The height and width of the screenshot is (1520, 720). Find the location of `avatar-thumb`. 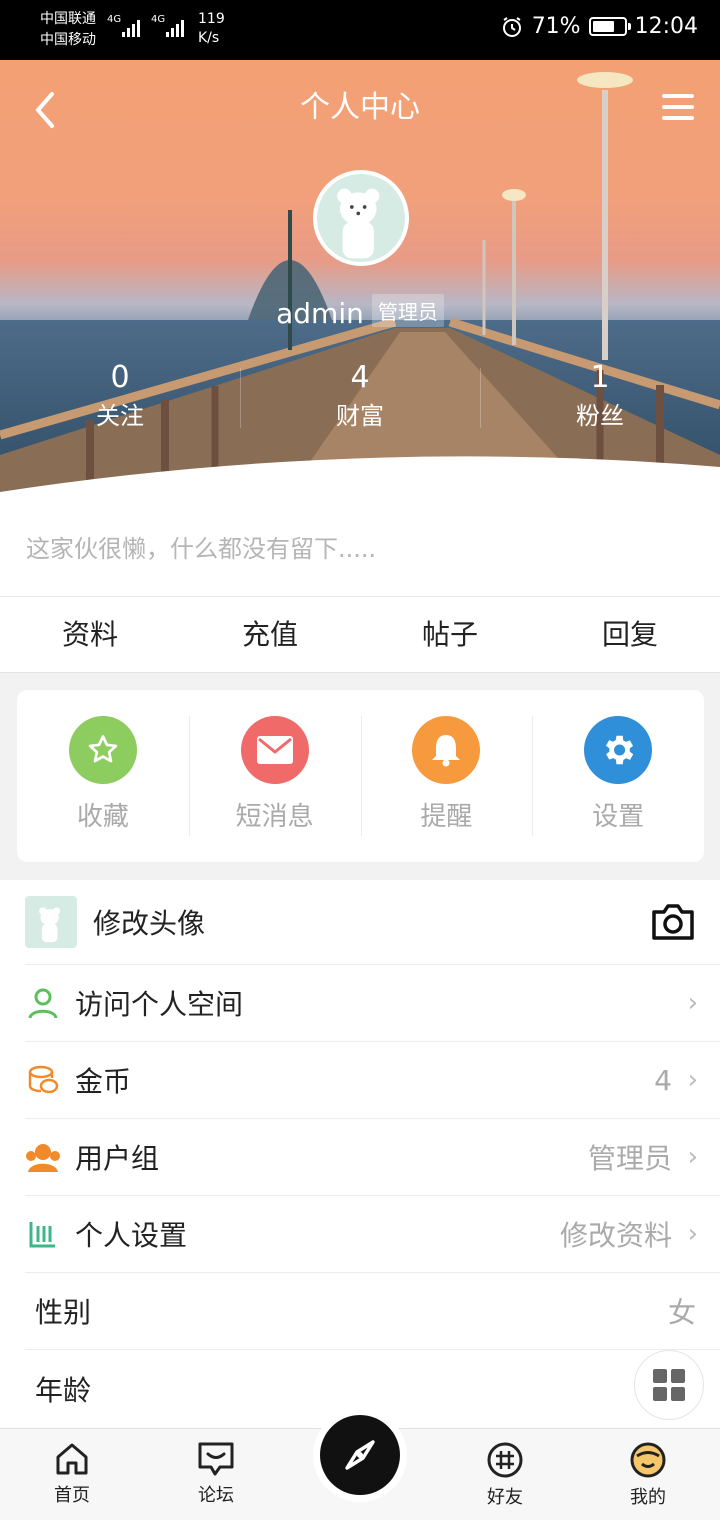

avatar-thumb is located at coordinates (51, 922).